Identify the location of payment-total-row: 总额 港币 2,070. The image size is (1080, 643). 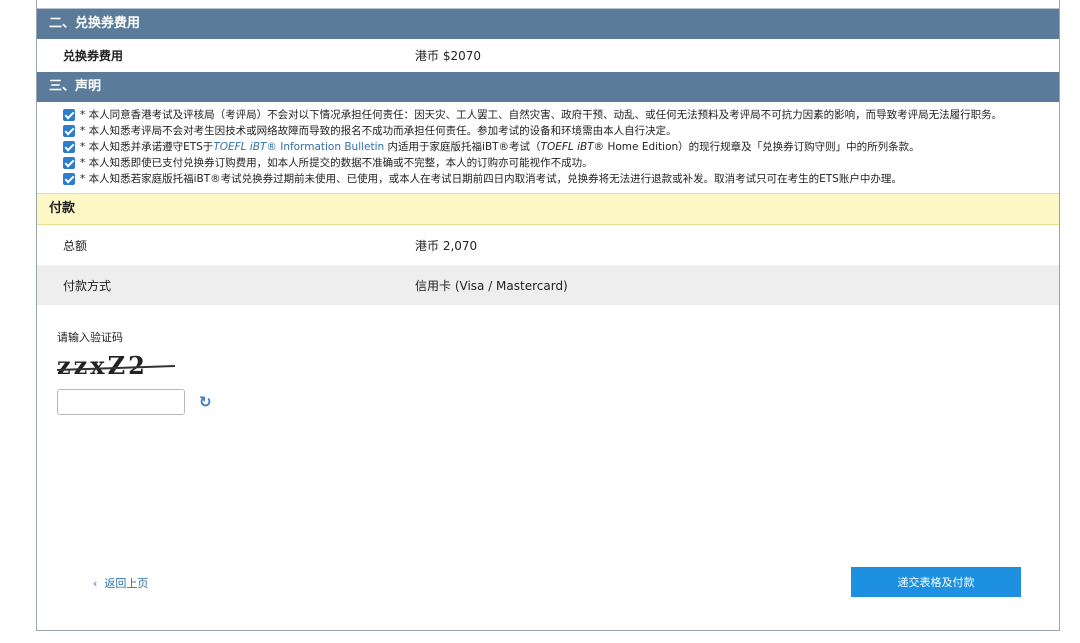
(548, 245).